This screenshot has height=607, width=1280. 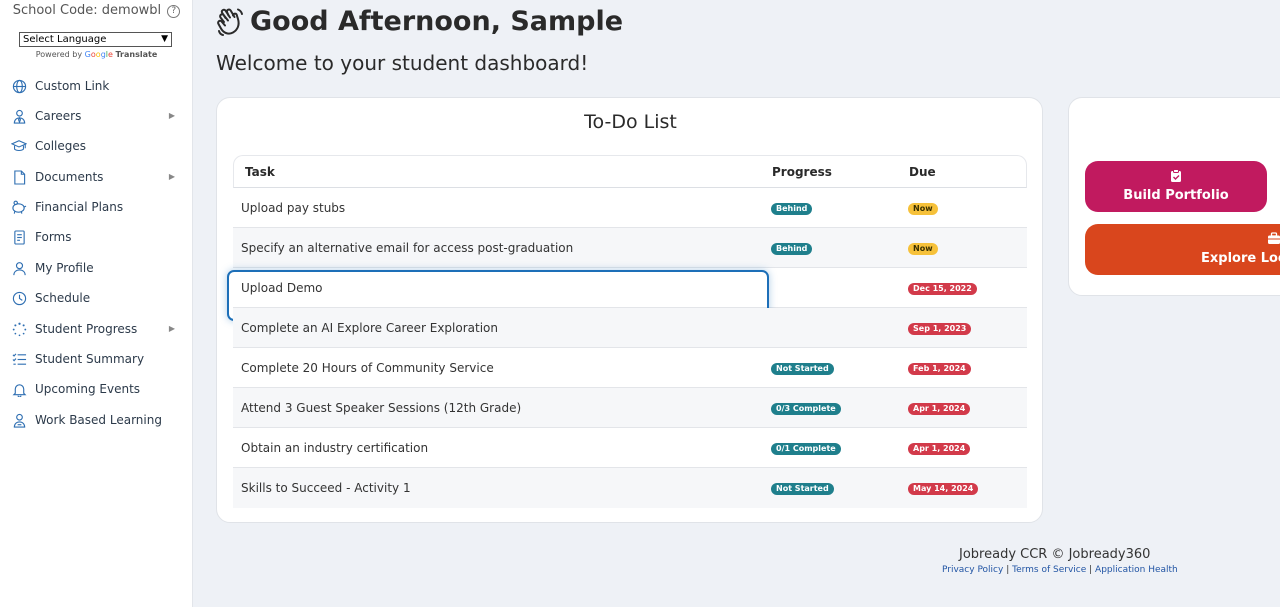 What do you see at coordinates (53, 237) in the screenshot?
I see `sidebar-item-label: Forms` at bounding box center [53, 237].